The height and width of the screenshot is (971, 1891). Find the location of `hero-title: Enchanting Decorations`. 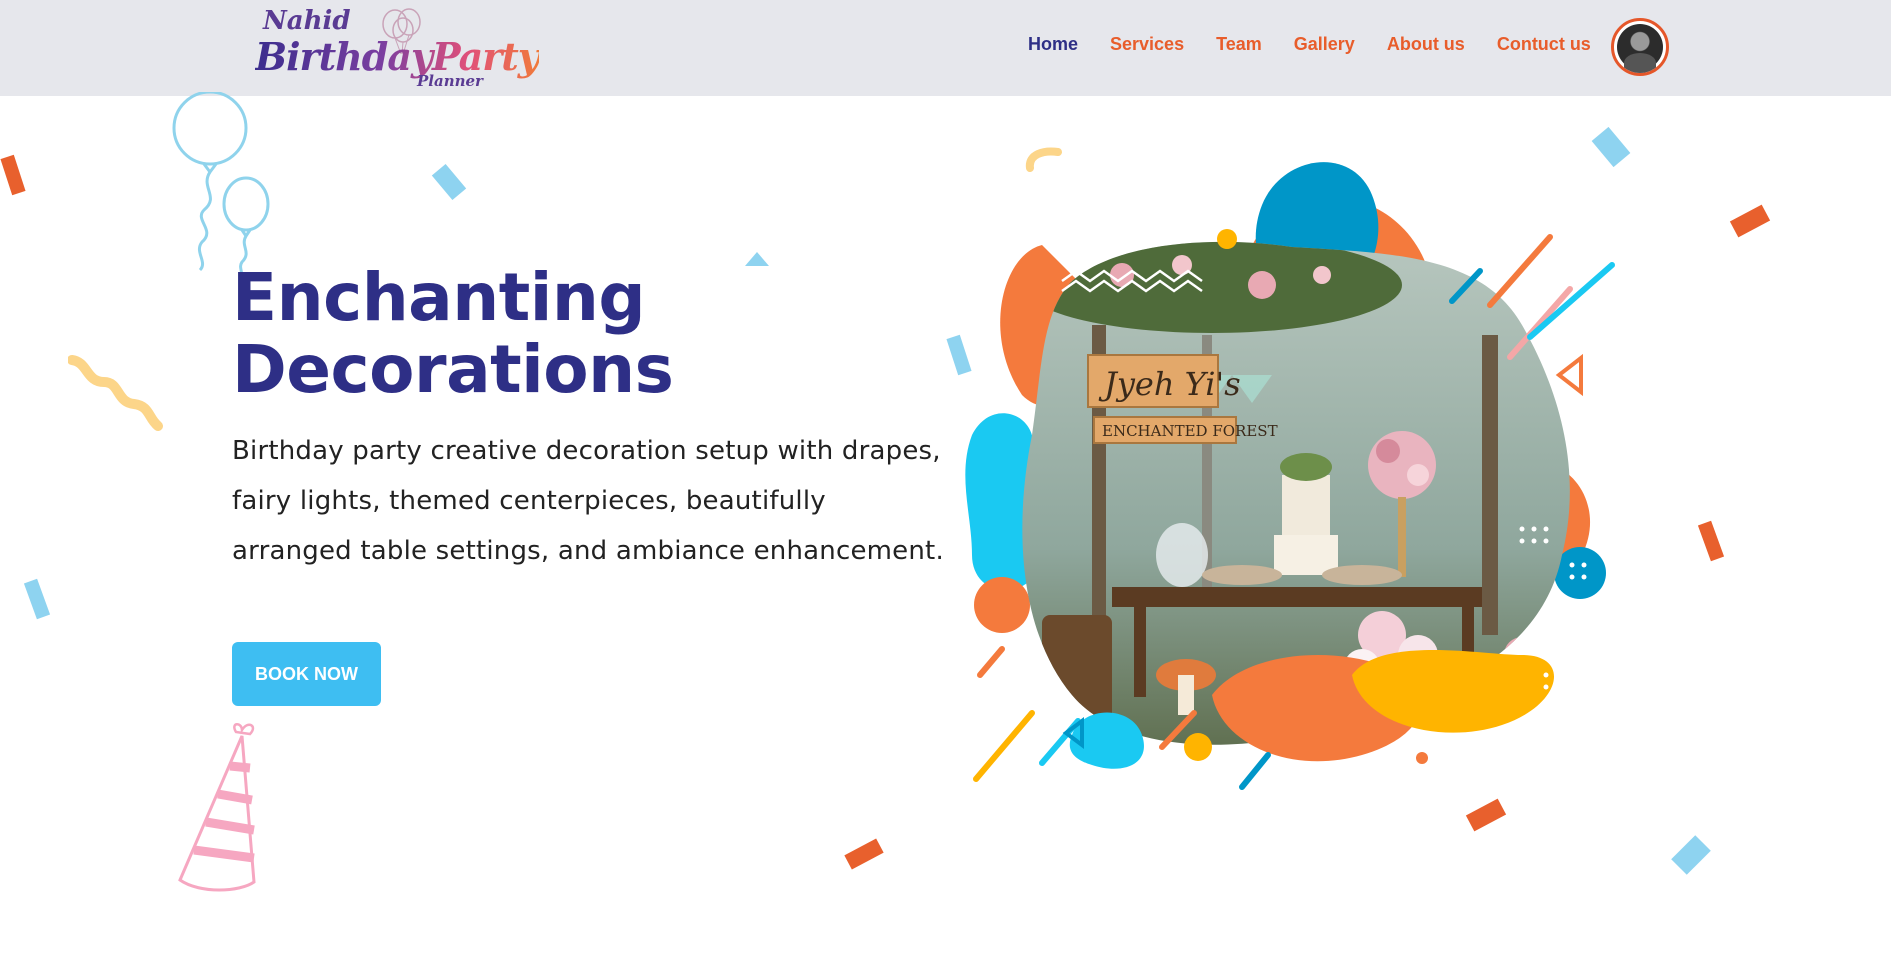

hero-title: Enchanting Decorations is located at coordinates (492, 334).